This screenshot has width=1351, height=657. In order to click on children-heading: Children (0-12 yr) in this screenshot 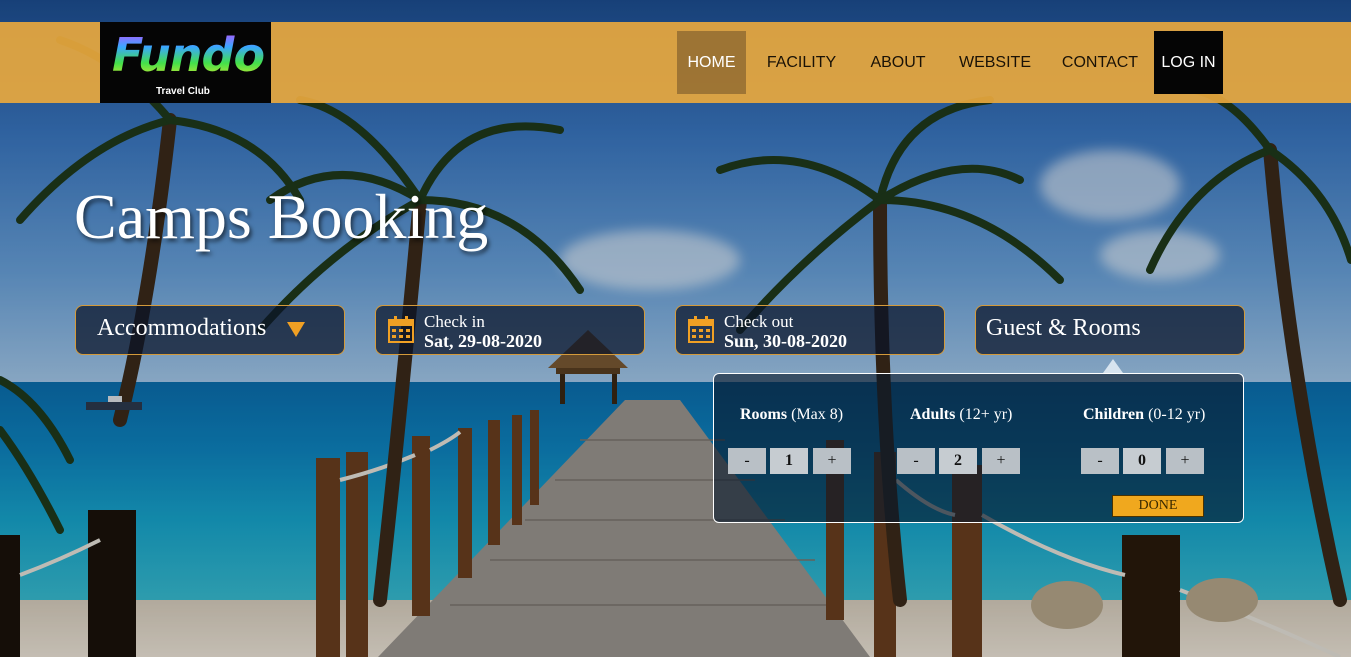, I will do `click(1144, 415)`.